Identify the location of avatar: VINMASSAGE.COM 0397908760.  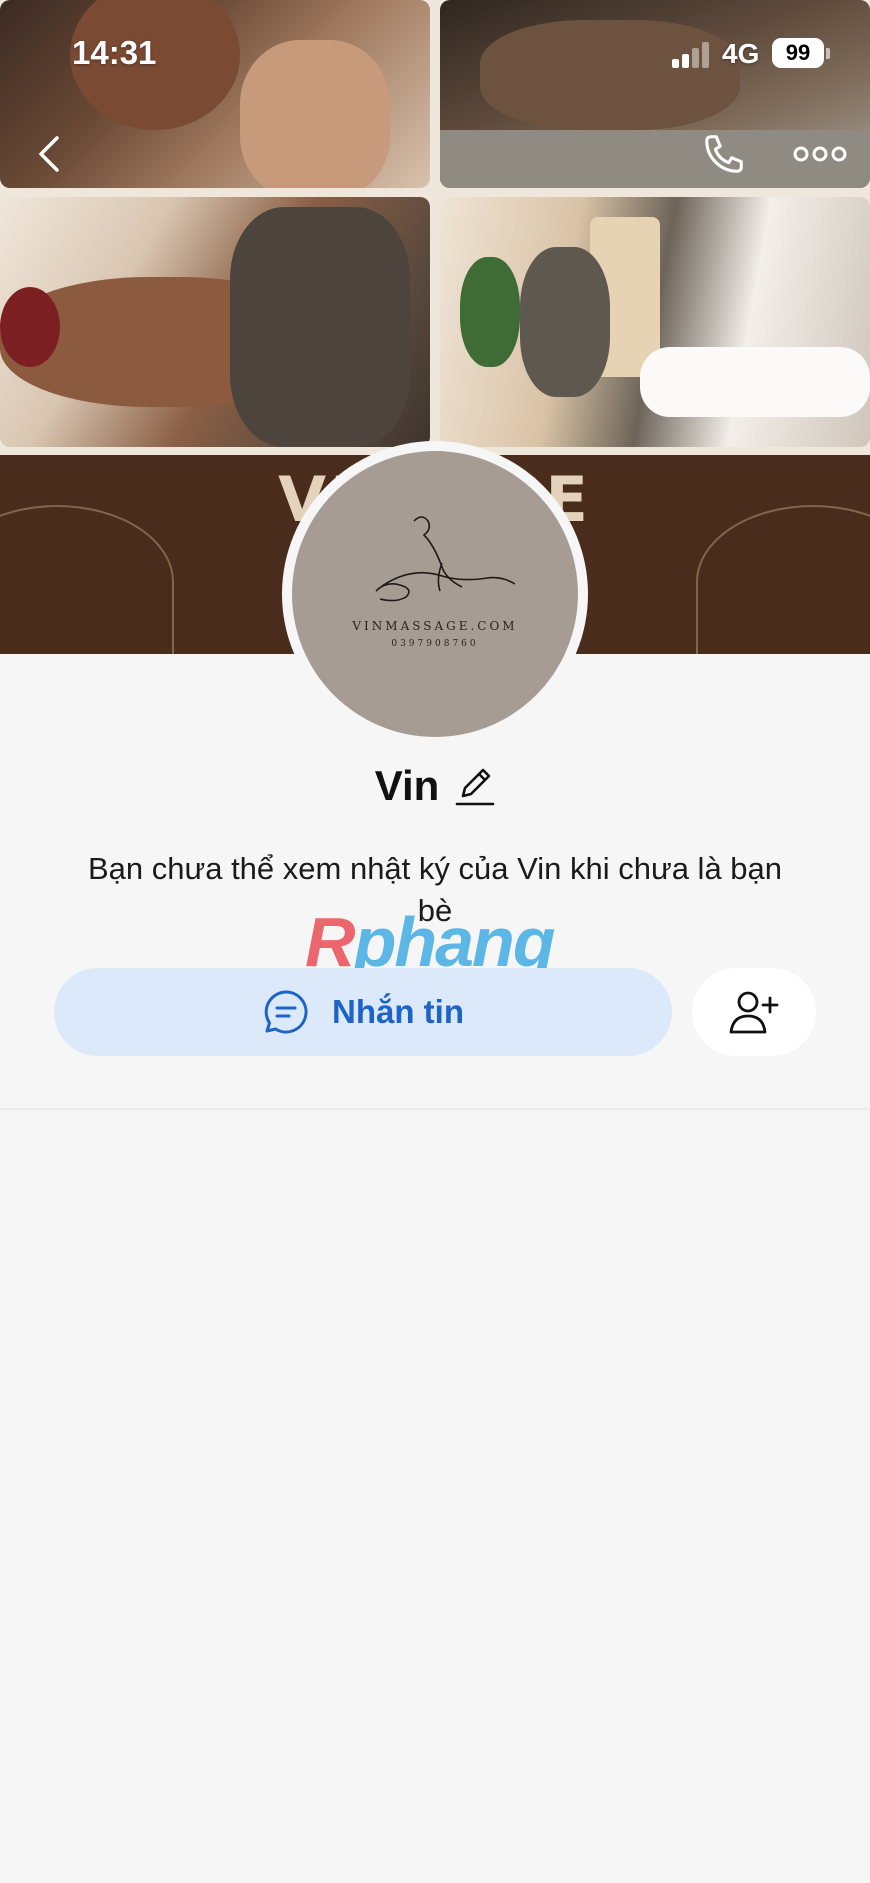
(435, 594).